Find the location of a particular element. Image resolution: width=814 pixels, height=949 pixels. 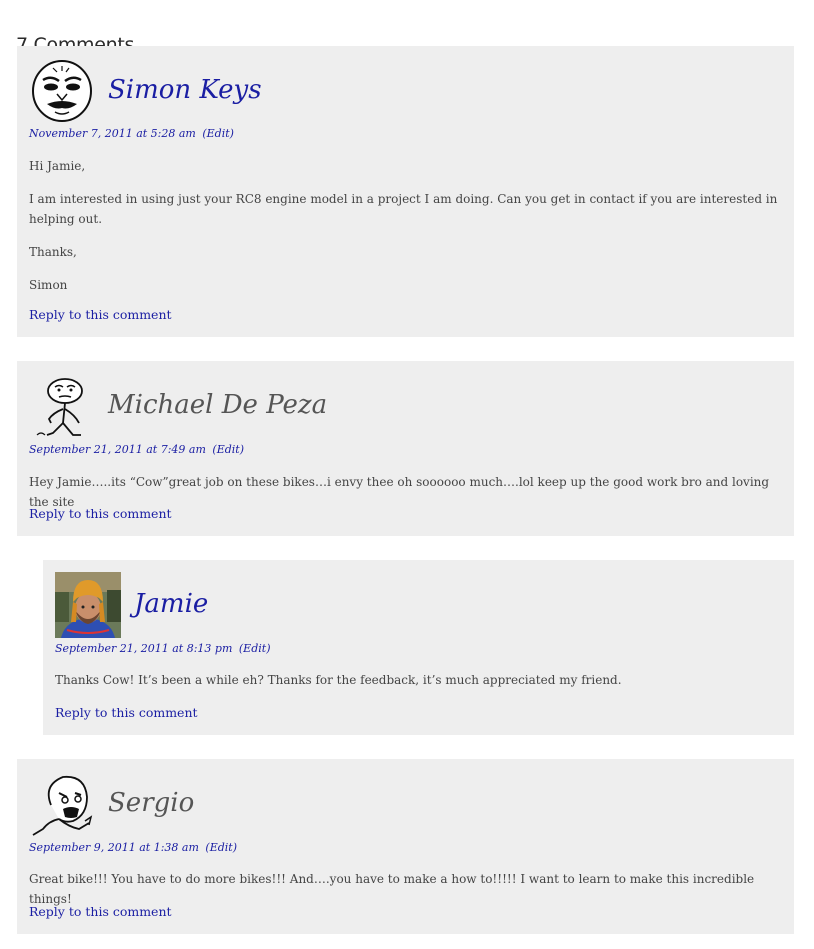

comment-paragraph: Thanks, is located at coordinates (53, 252).